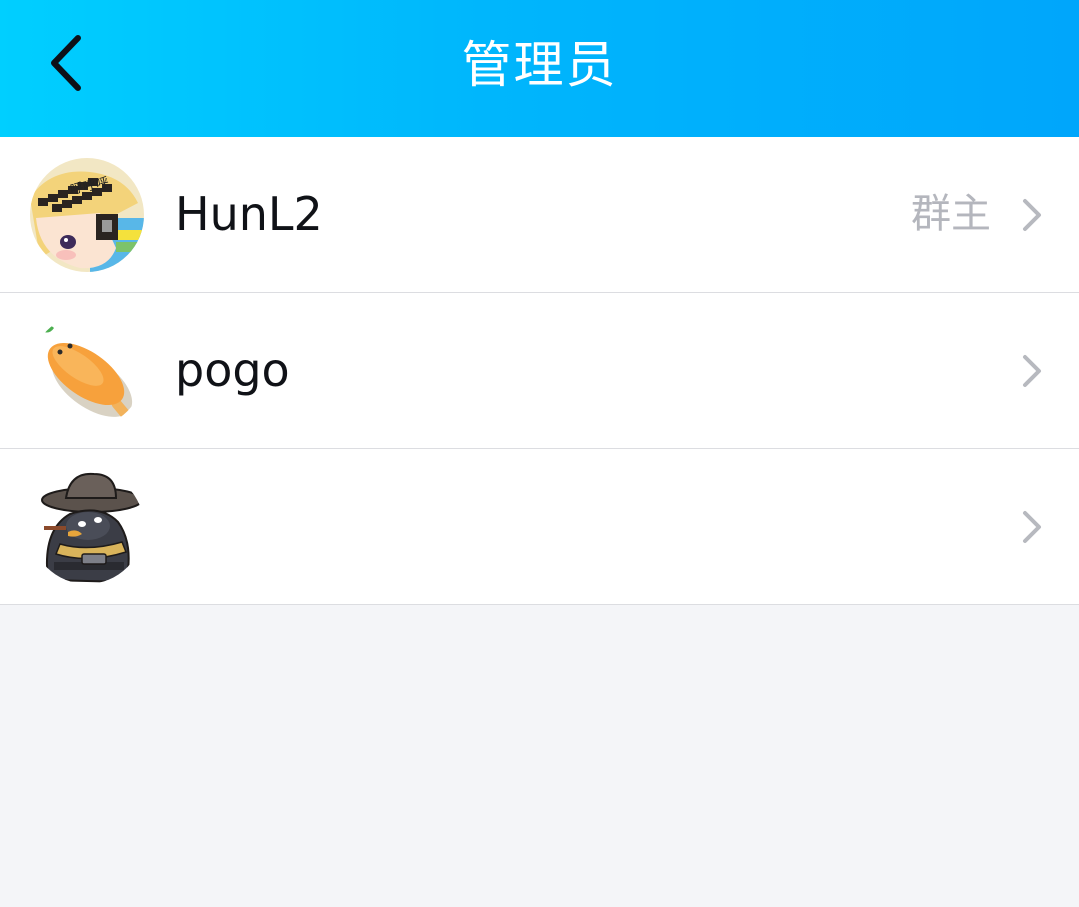  Describe the element at coordinates (951, 214) in the screenshot. I see `role-badge: 群主` at that location.